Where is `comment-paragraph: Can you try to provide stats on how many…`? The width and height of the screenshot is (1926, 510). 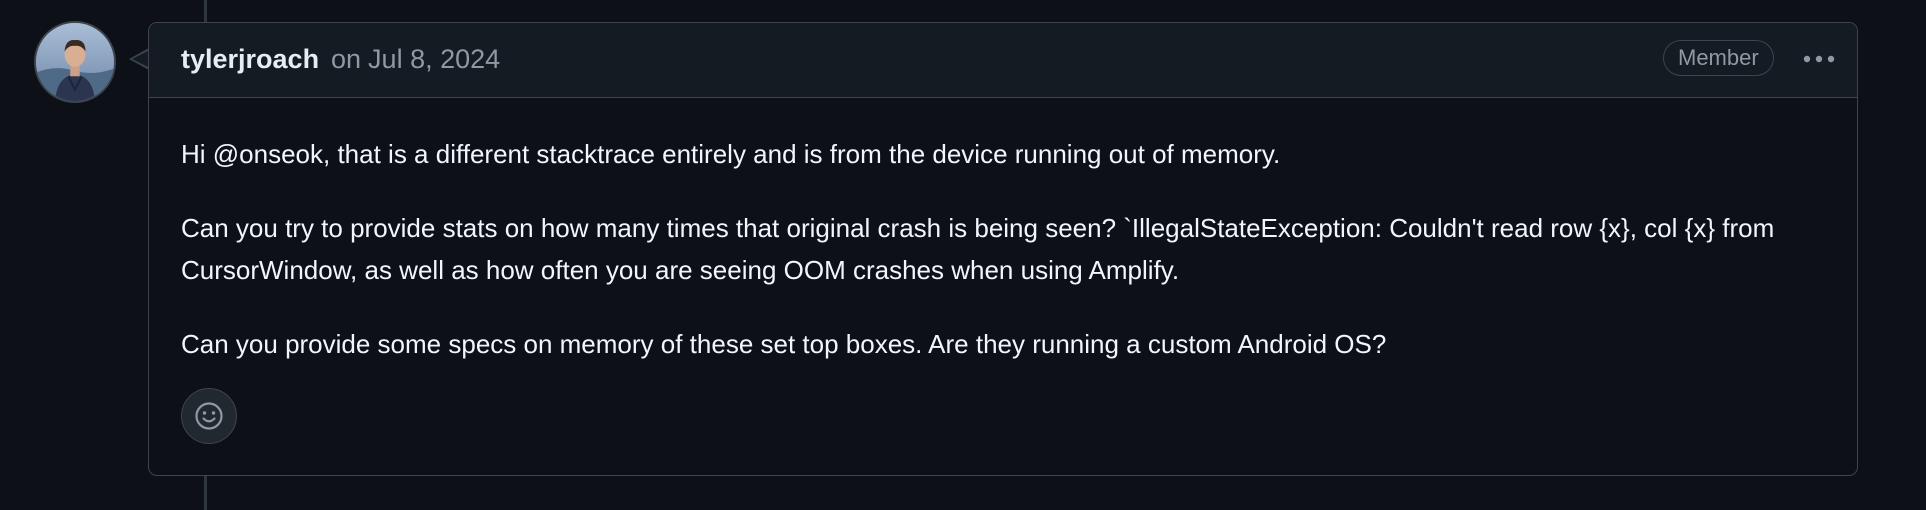
comment-paragraph: Can you try to provide stats on how many… is located at coordinates (978, 249).